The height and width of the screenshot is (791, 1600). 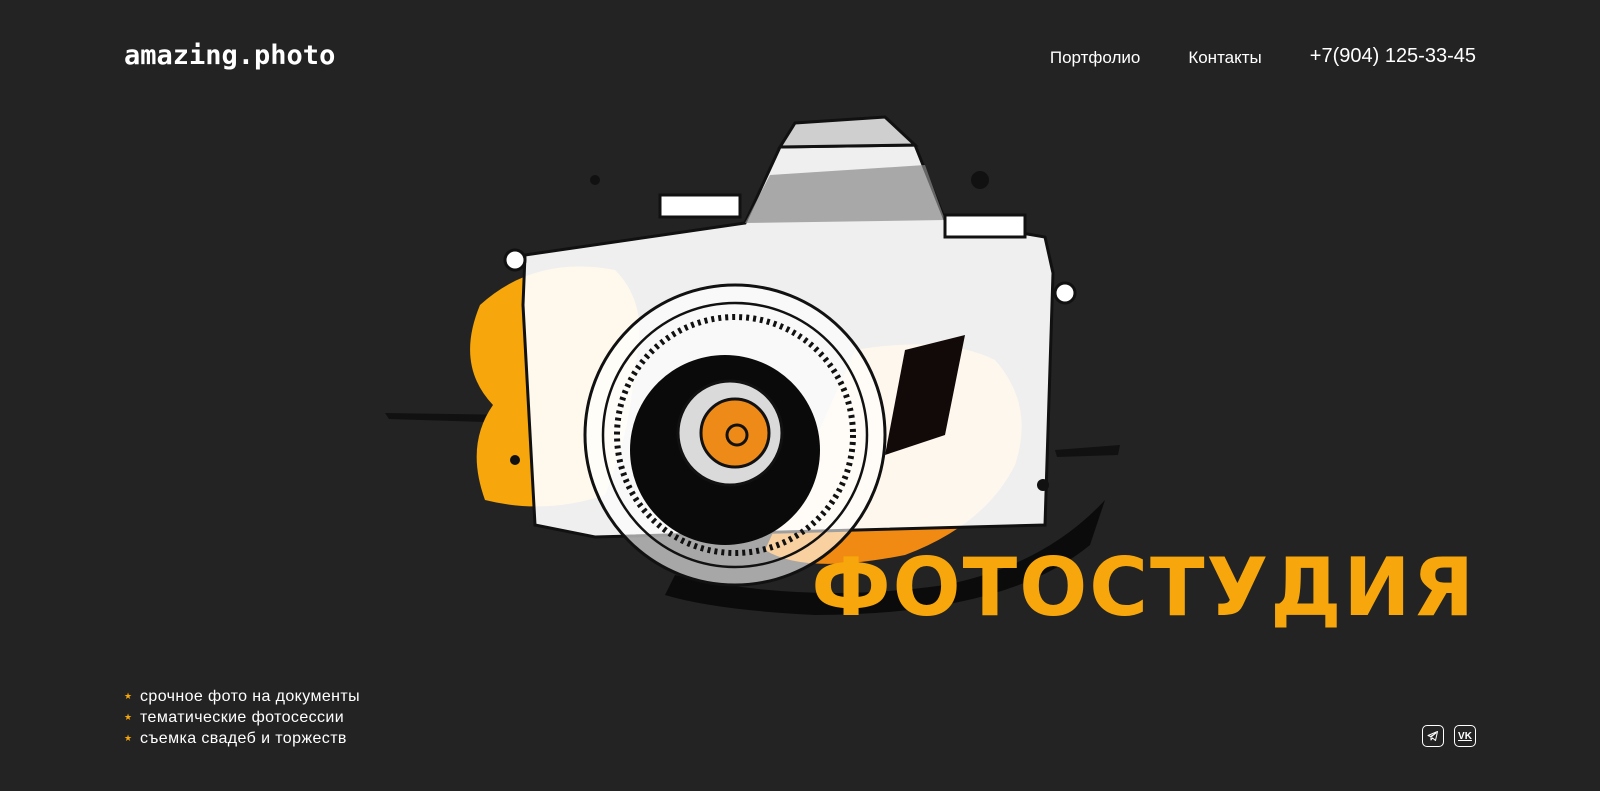 What do you see at coordinates (1224, 58) in the screenshot?
I see `nav-link-contacts: Контакты` at bounding box center [1224, 58].